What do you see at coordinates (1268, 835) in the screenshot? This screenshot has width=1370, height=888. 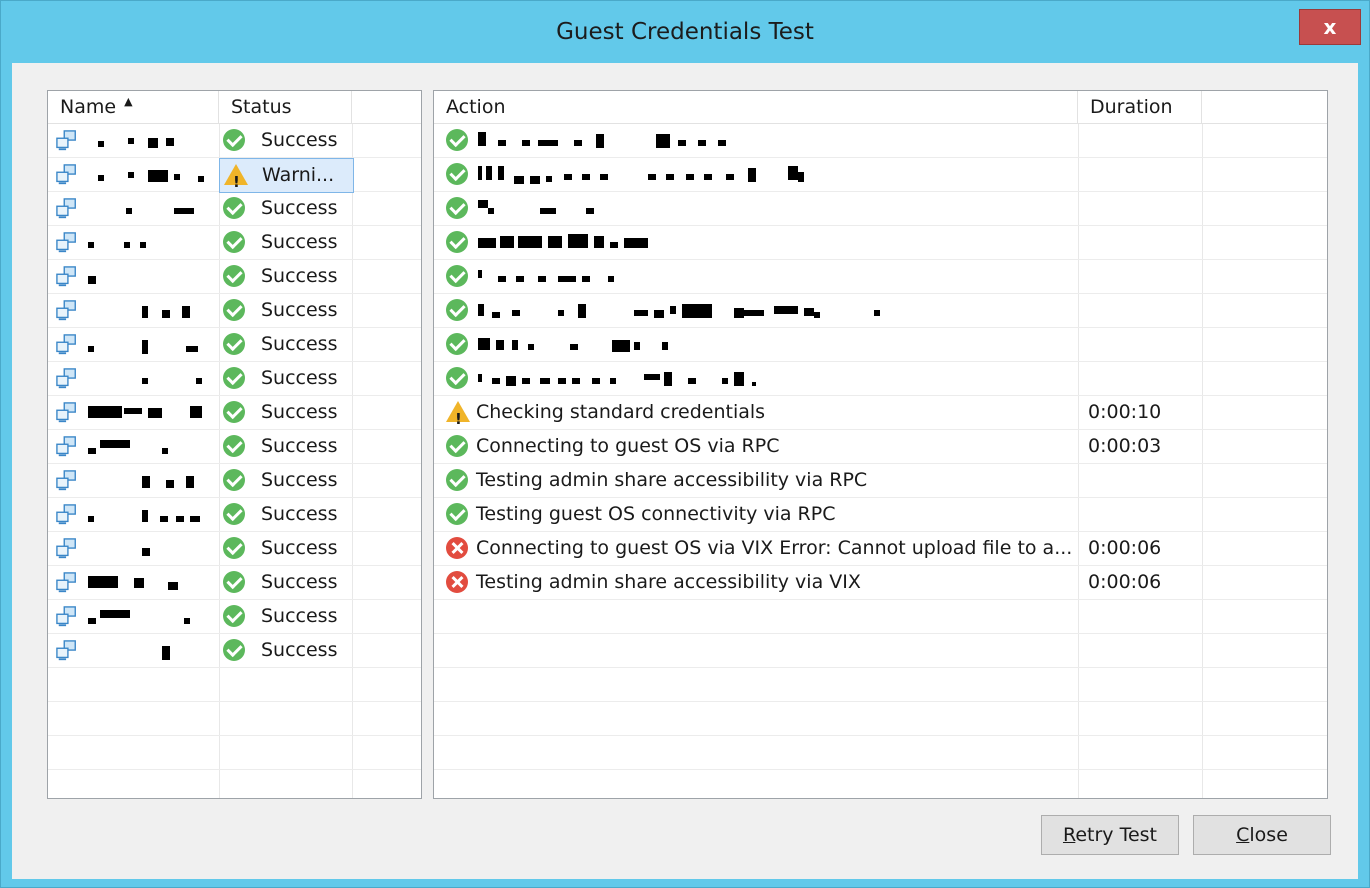 I see `close-label: lose` at bounding box center [1268, 835].